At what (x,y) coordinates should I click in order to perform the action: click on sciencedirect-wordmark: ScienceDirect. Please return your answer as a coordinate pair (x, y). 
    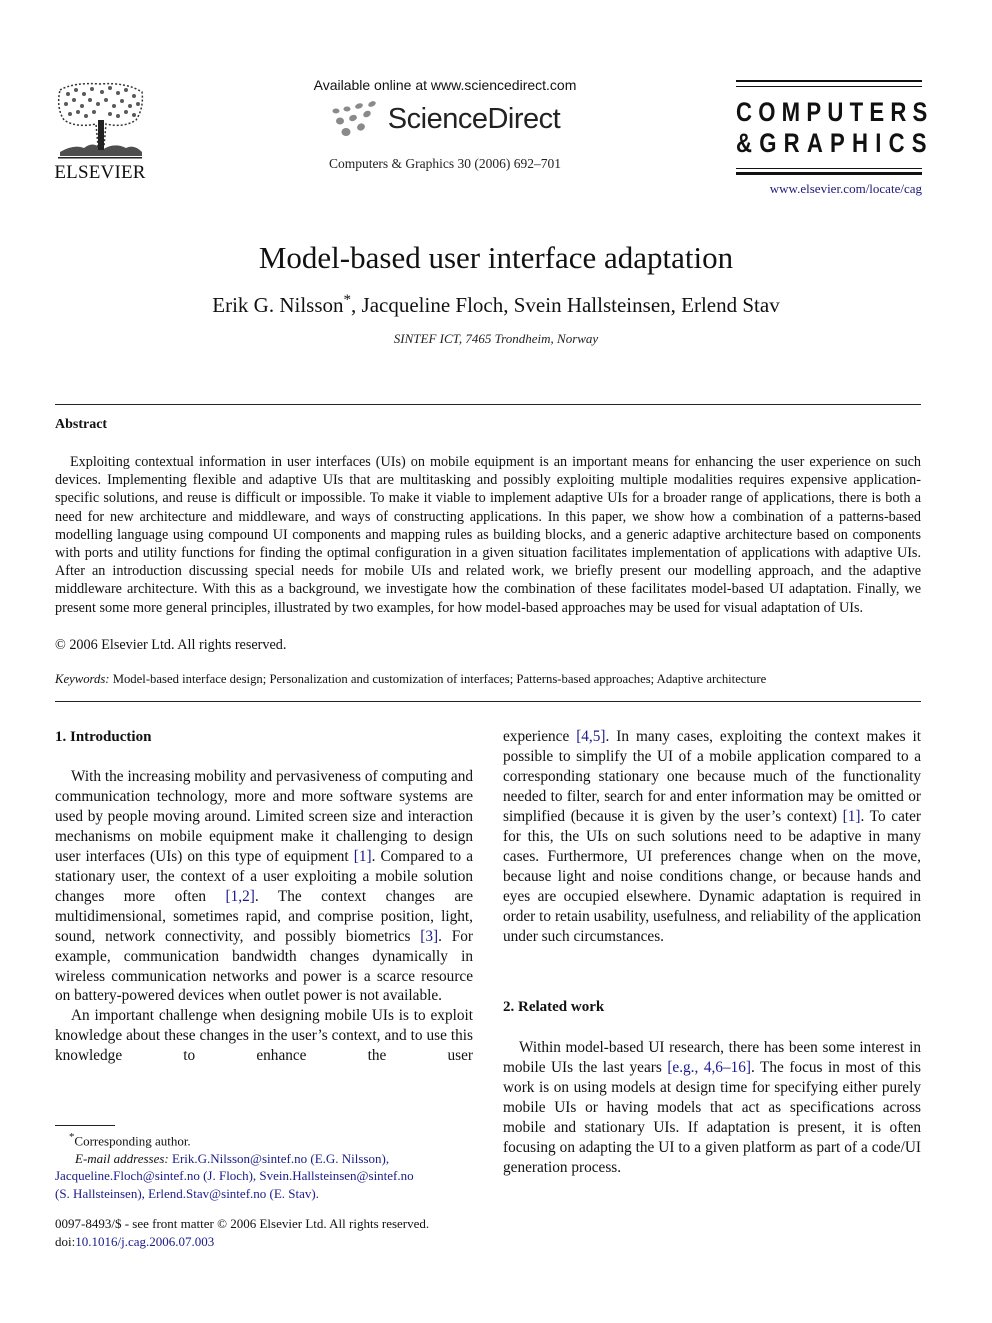
    Looking at the image, I should click on (474, 118).